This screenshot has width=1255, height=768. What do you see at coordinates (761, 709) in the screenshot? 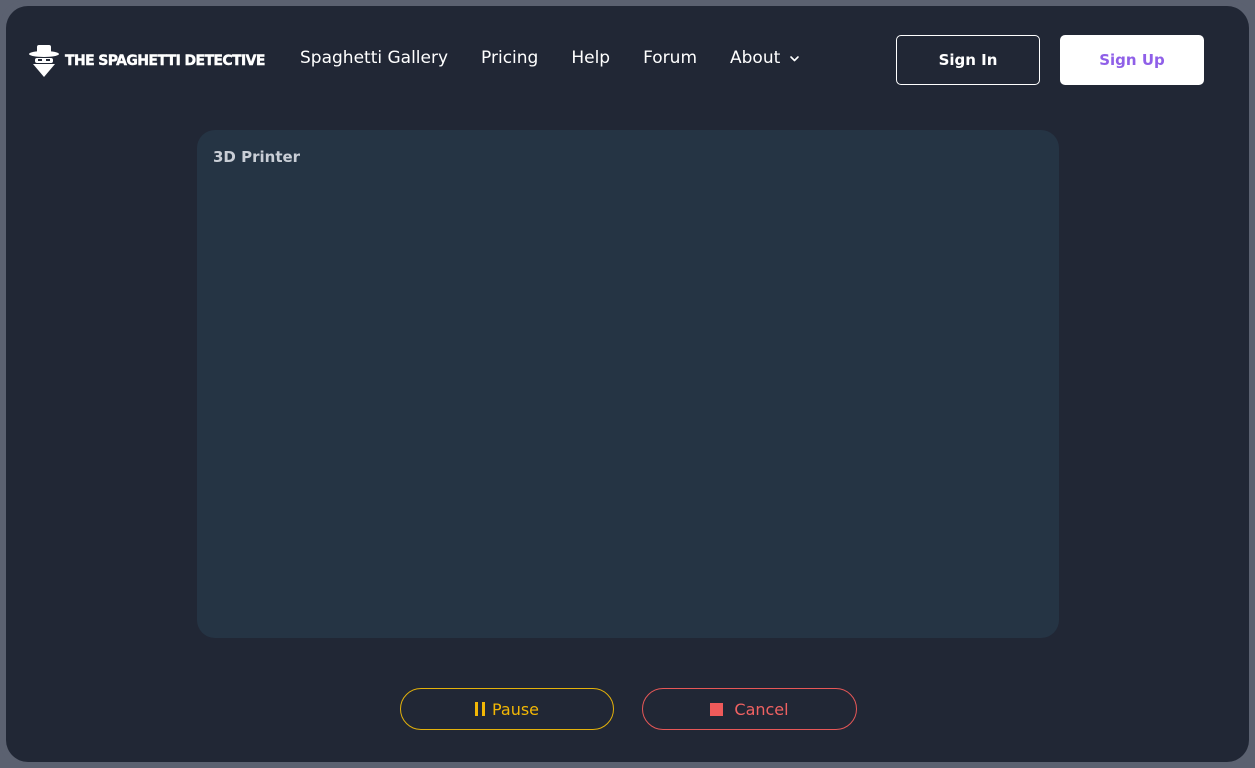
I see `cancel-label: Cancel` at bounding box center [761, 709].